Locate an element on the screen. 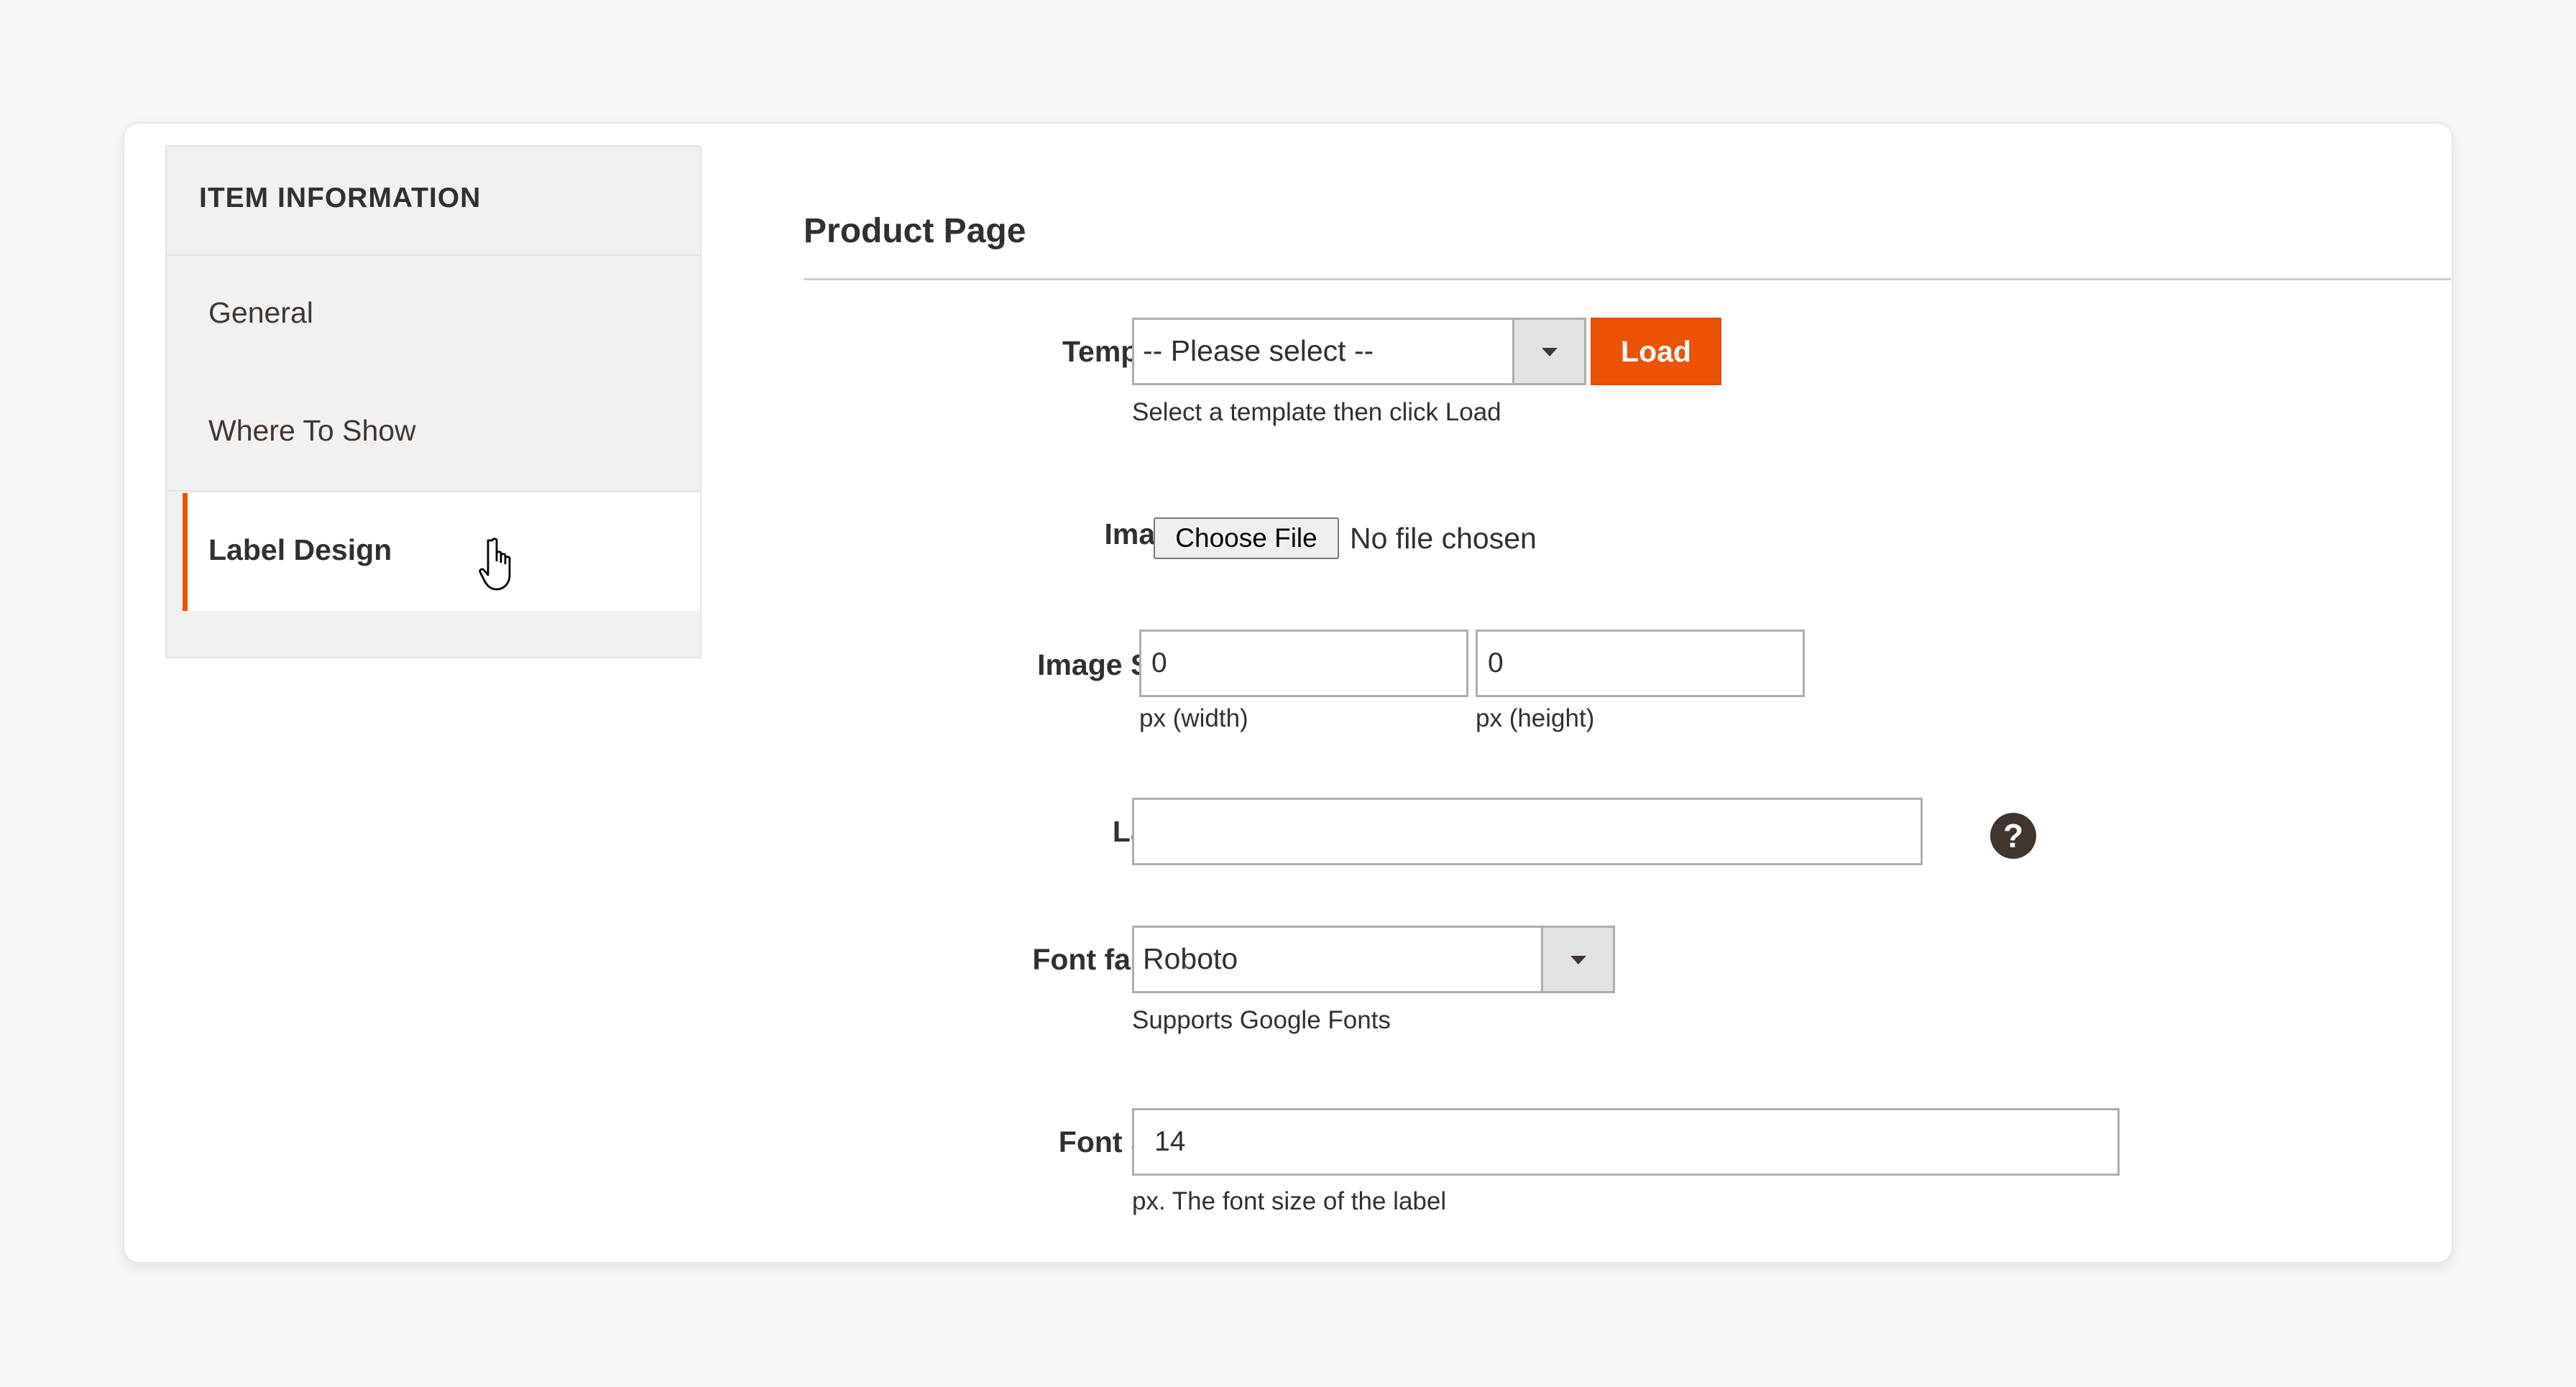 The height and width of the screenshot is (1387, 2576). font-family-select: Roboto is located at coordinates (1373, 960).